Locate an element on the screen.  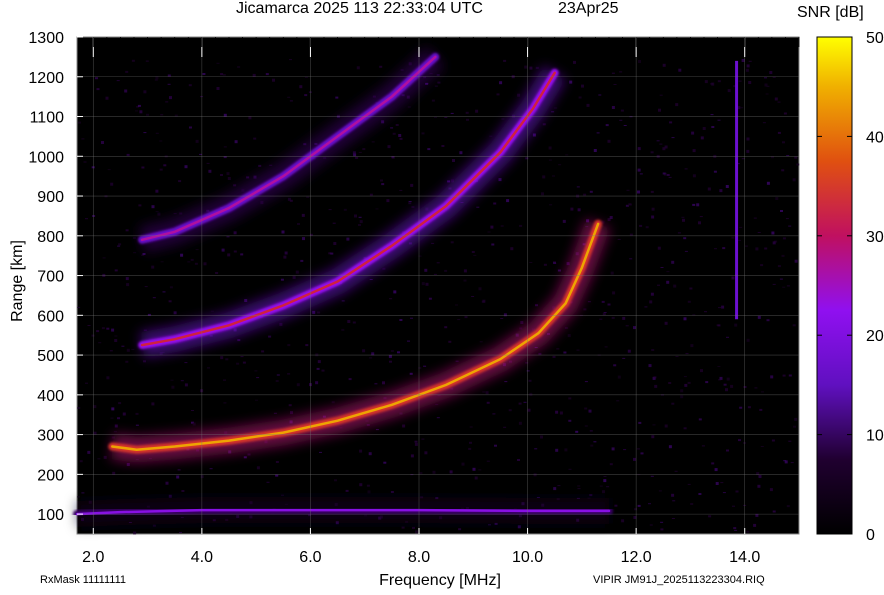
x-tick-label: 10.0 is located at coordinates (527, 557).